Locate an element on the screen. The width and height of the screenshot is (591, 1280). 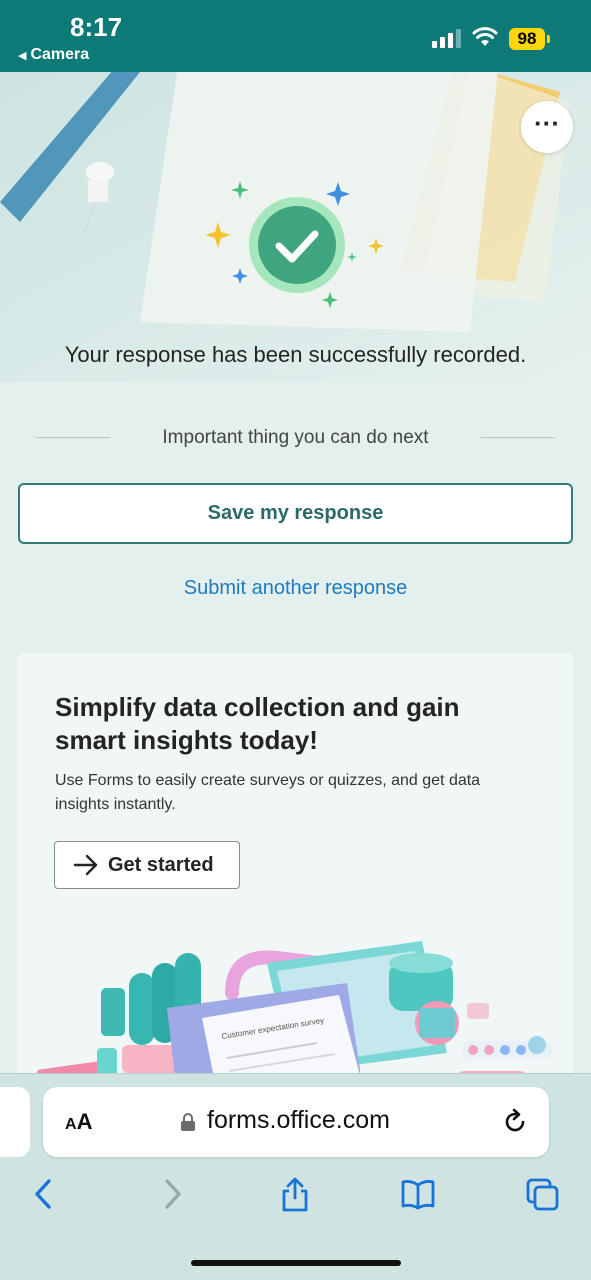
text-size-large-a: A is located at coordinates (84, 1121).